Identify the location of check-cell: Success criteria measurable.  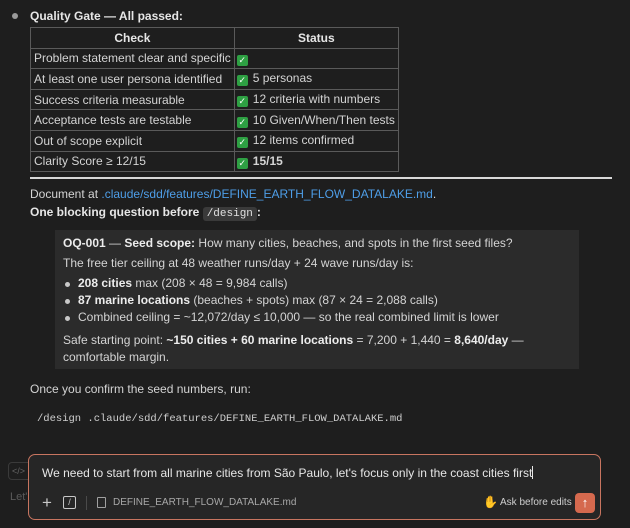
(132, 99).